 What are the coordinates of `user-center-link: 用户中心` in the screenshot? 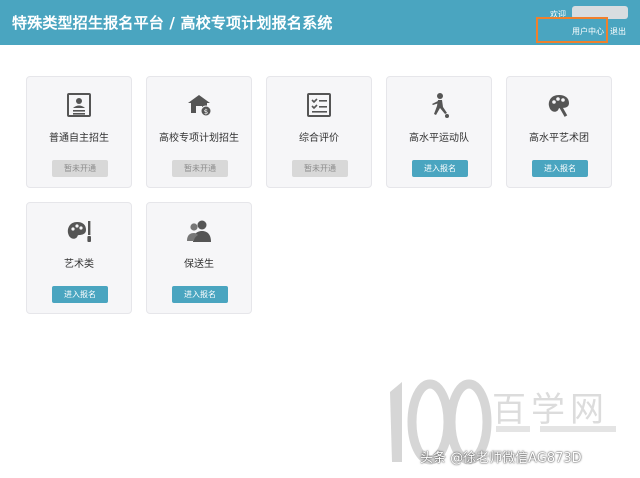 It's located at (588, 31).